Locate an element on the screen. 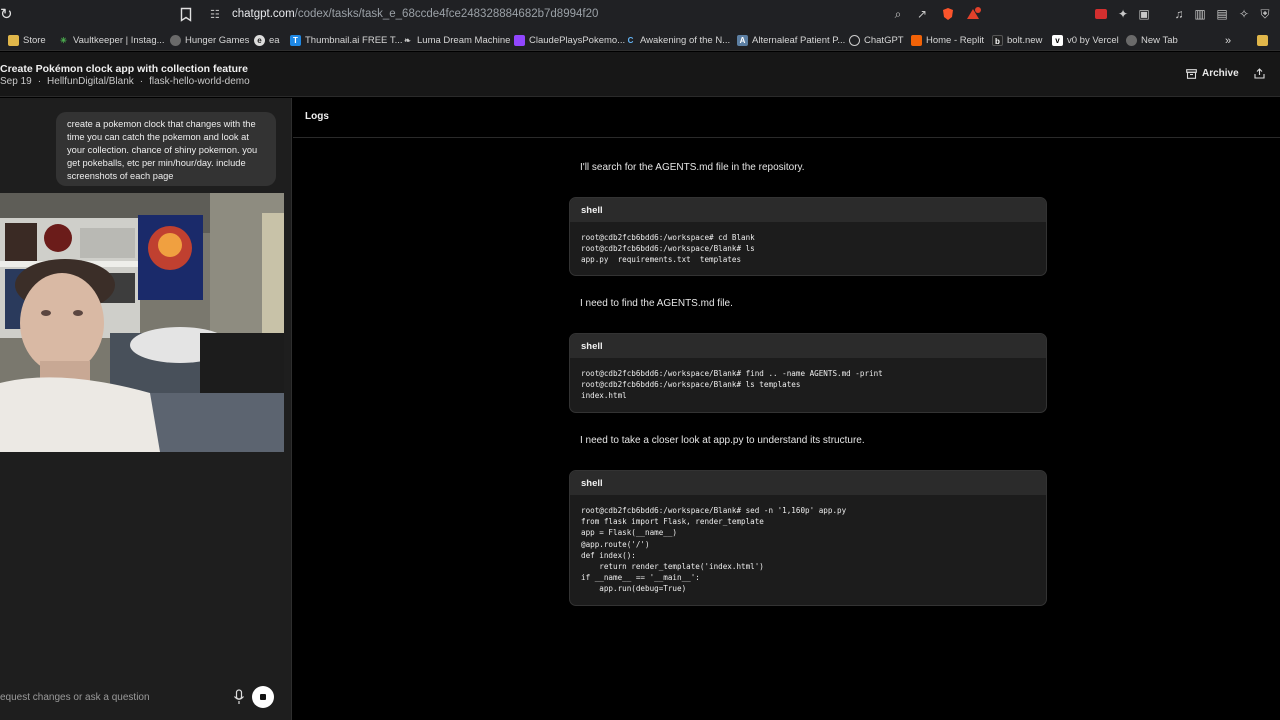 This screenshot has height=720, width=1280. media-icon: ♫ is located at coordinates (1179, 14).